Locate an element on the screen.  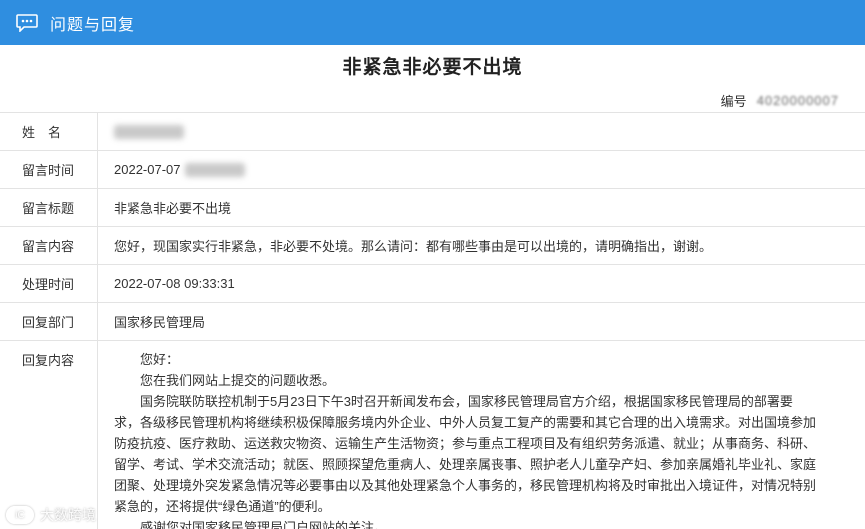
watermark-text: 大数跨境 is located at coordinates (68, 515).